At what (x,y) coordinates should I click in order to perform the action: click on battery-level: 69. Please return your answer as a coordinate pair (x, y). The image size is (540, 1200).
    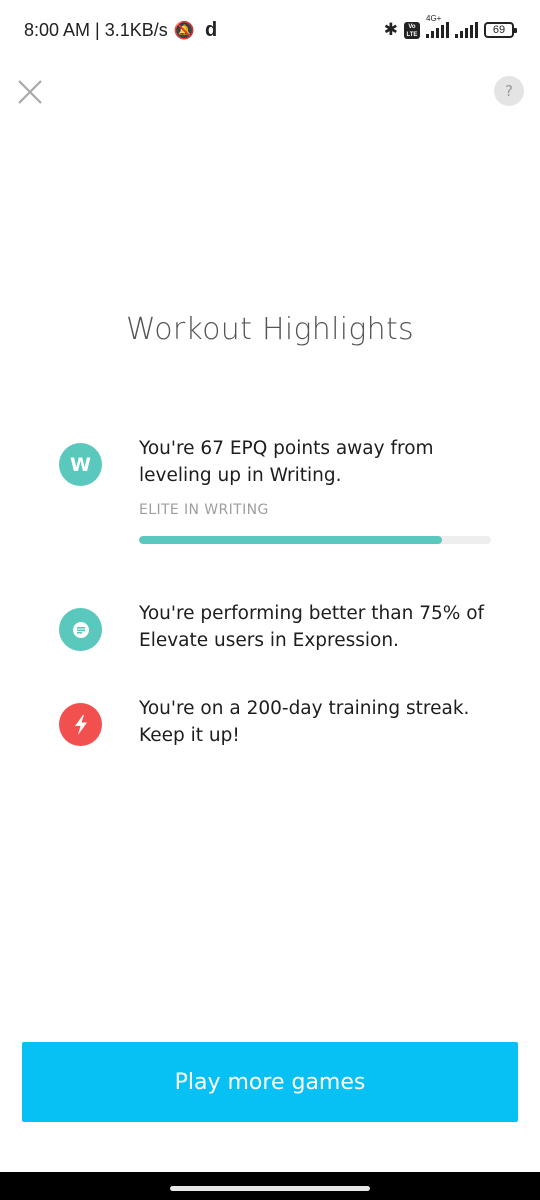
    Looking at the image, I should click on (499, 30).